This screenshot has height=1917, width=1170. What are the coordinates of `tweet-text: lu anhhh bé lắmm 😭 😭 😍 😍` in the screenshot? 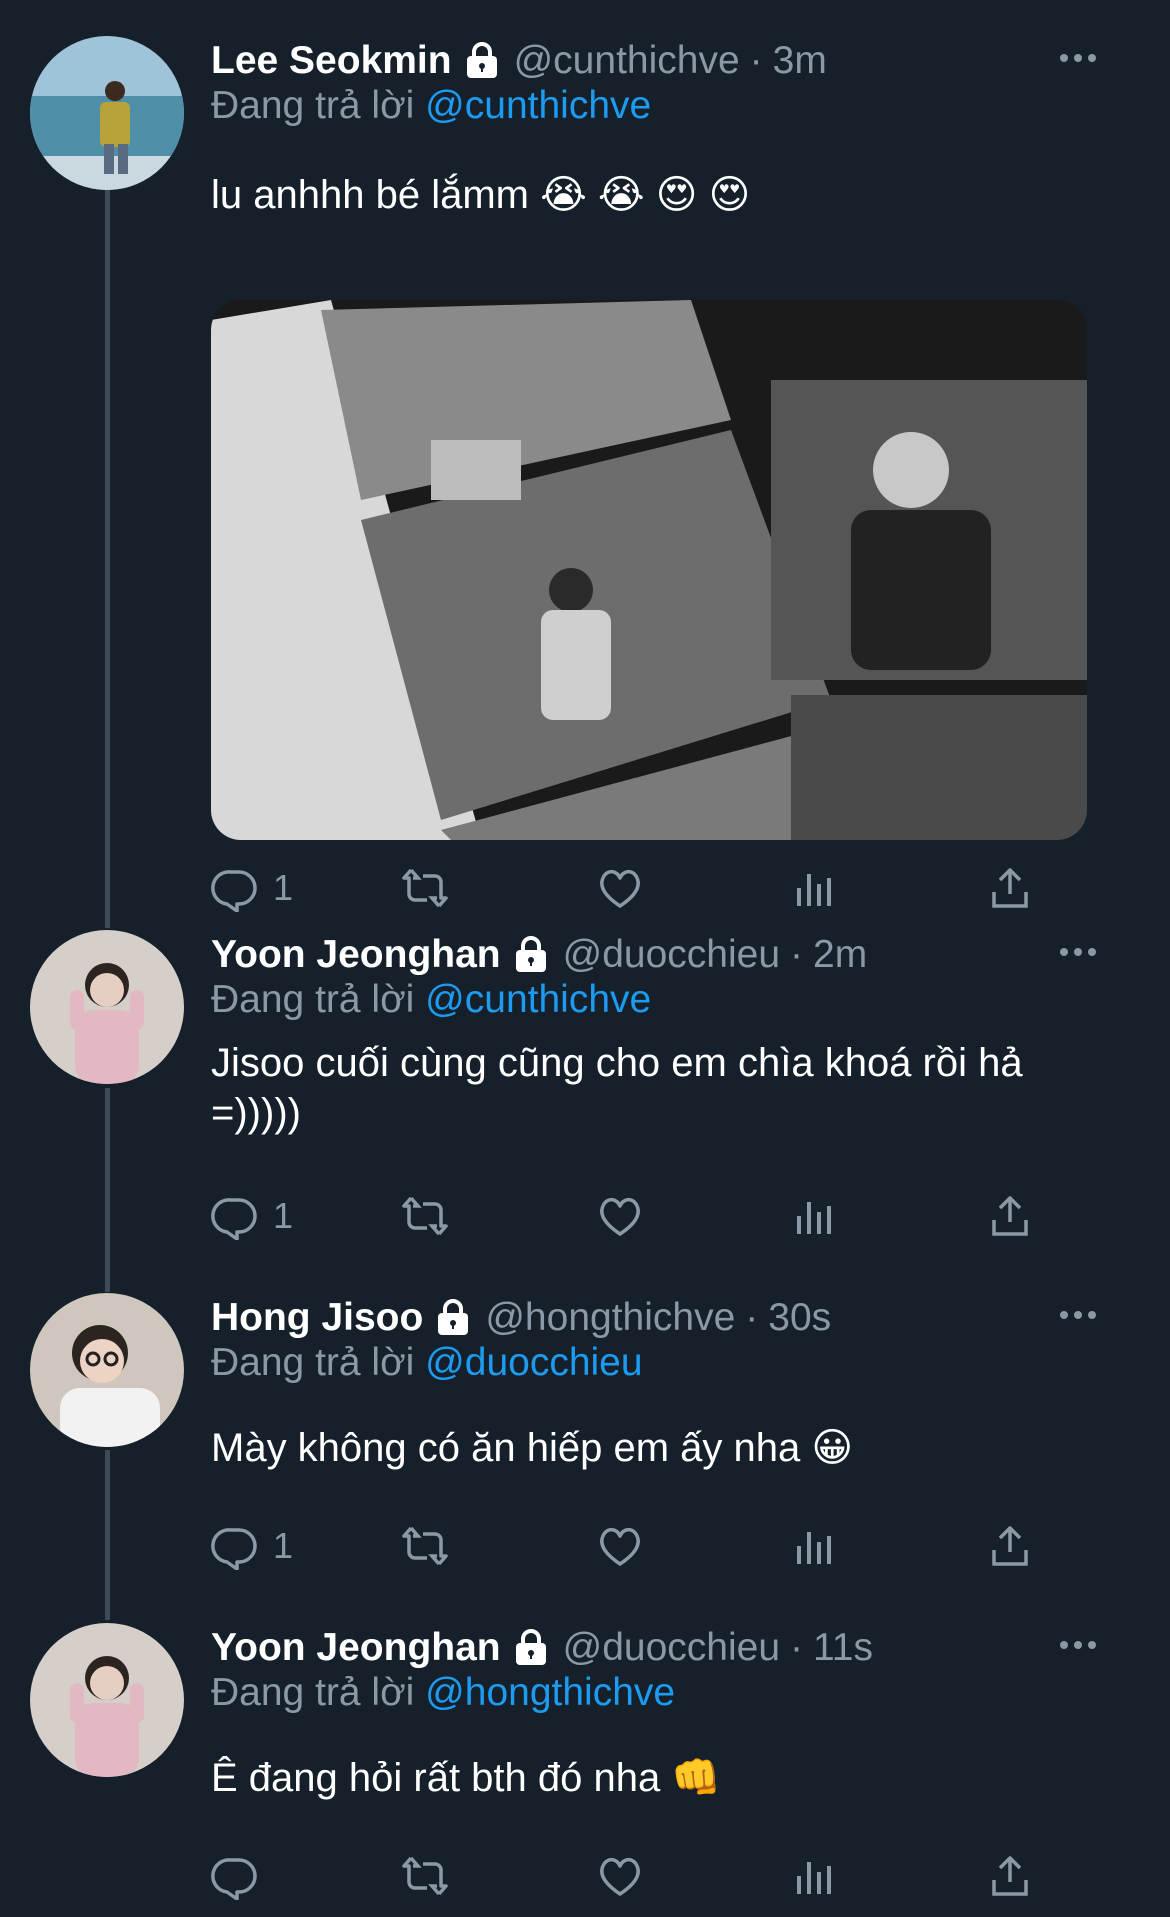 It's located at (481, 195).